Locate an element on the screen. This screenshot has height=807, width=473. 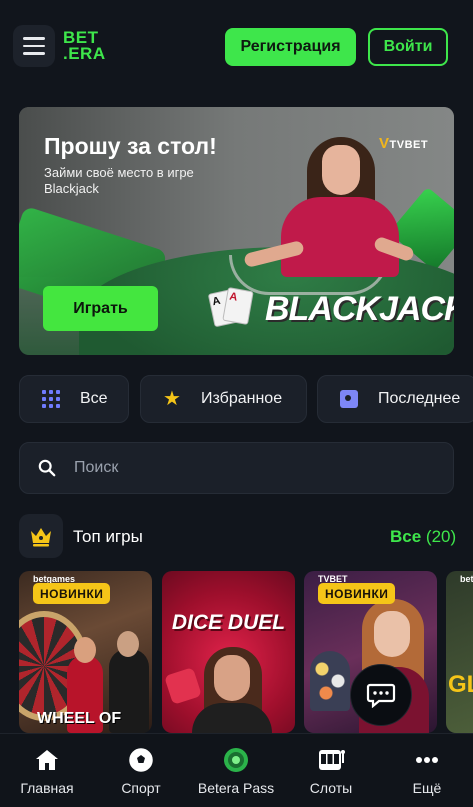
register-button: Регистрация is located at coordinates (290, 47).